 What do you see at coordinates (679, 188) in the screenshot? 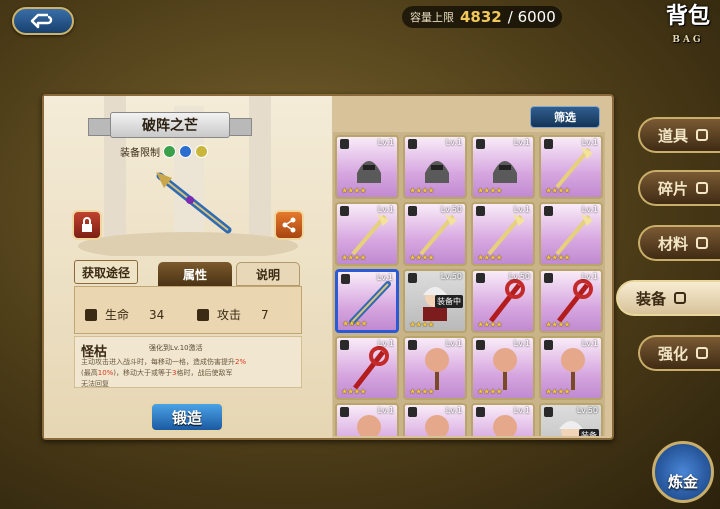
I see `side-tab-fragments: 碎片` at bounding box center [679, 188].